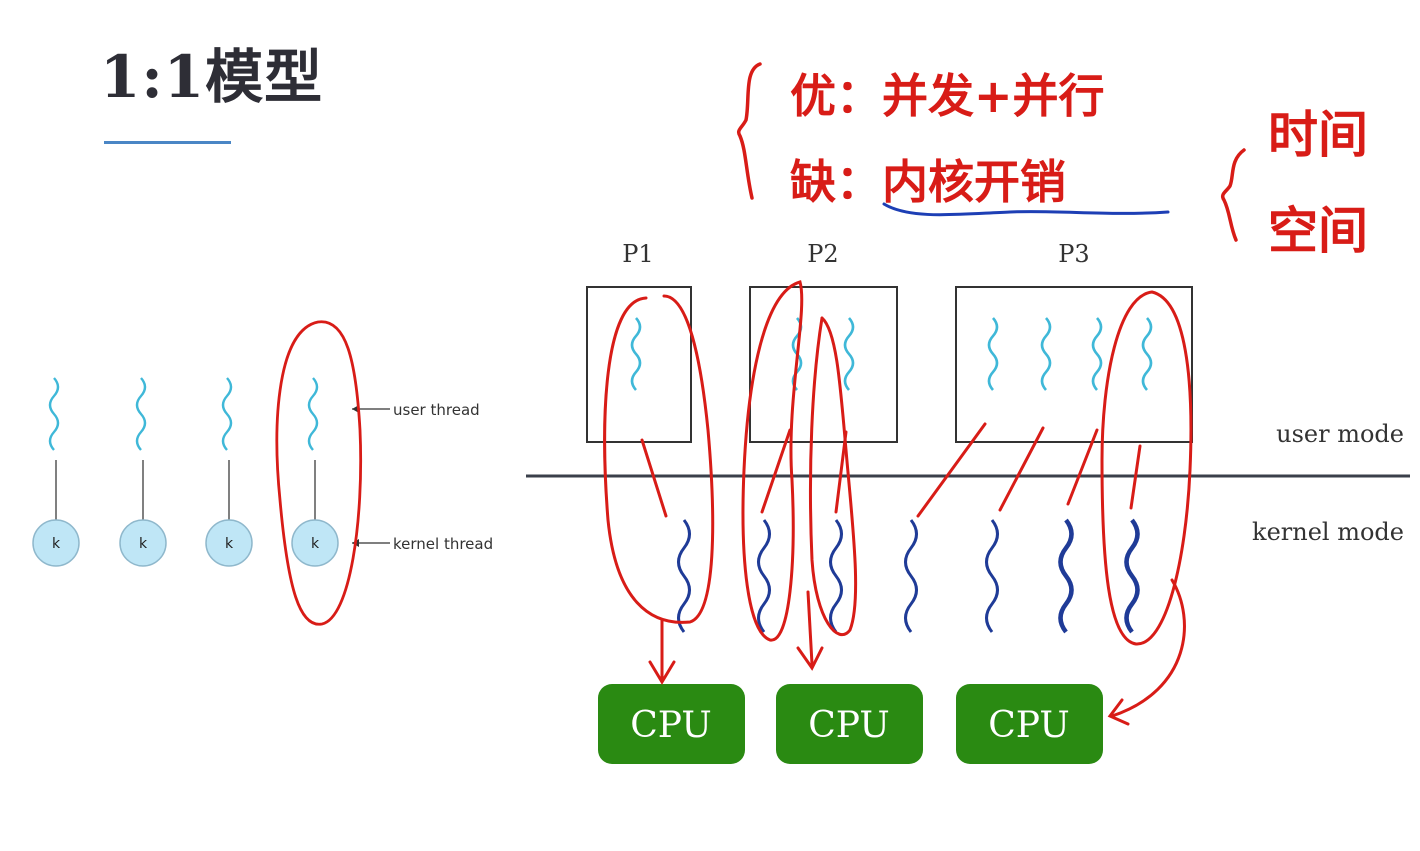 This screenshot has height=851, width=1420. Describe the element at coordinates (143, 471) in the screenshot. I see `mapping-pair-2: k` at that location.